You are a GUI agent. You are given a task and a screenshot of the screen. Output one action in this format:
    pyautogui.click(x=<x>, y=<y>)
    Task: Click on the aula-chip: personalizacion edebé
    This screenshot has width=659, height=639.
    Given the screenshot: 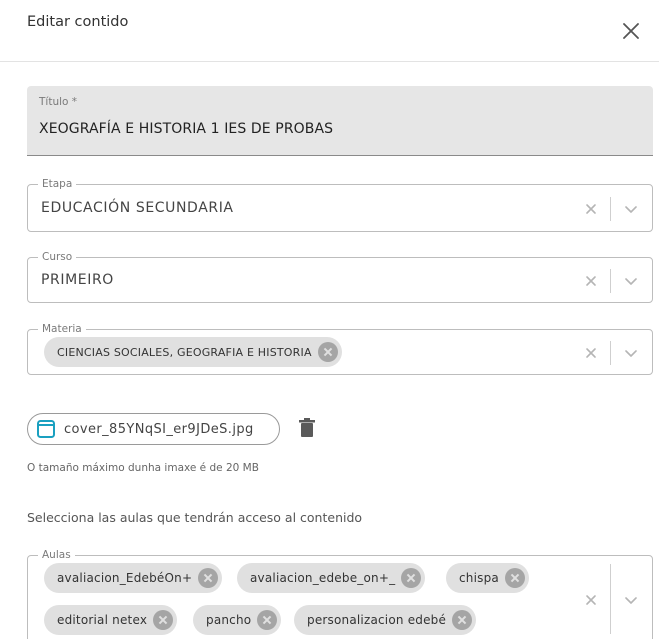 What is the action you would take?
    pyautogui.click(x=385, y=620)
    